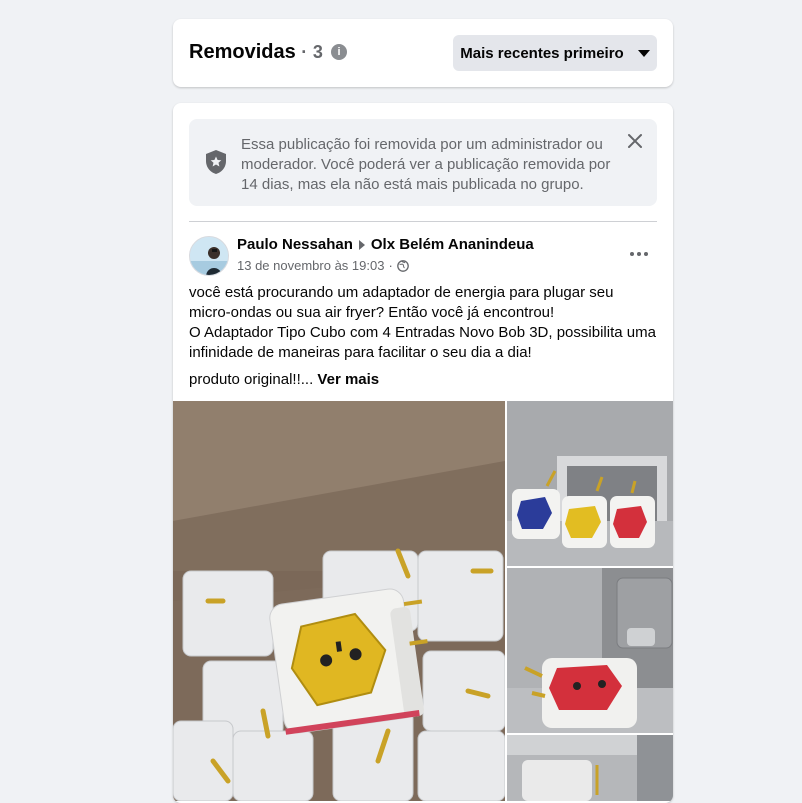  Describe the element at coordinates (423, 221) in the screenshot. I see `divider` at that location.